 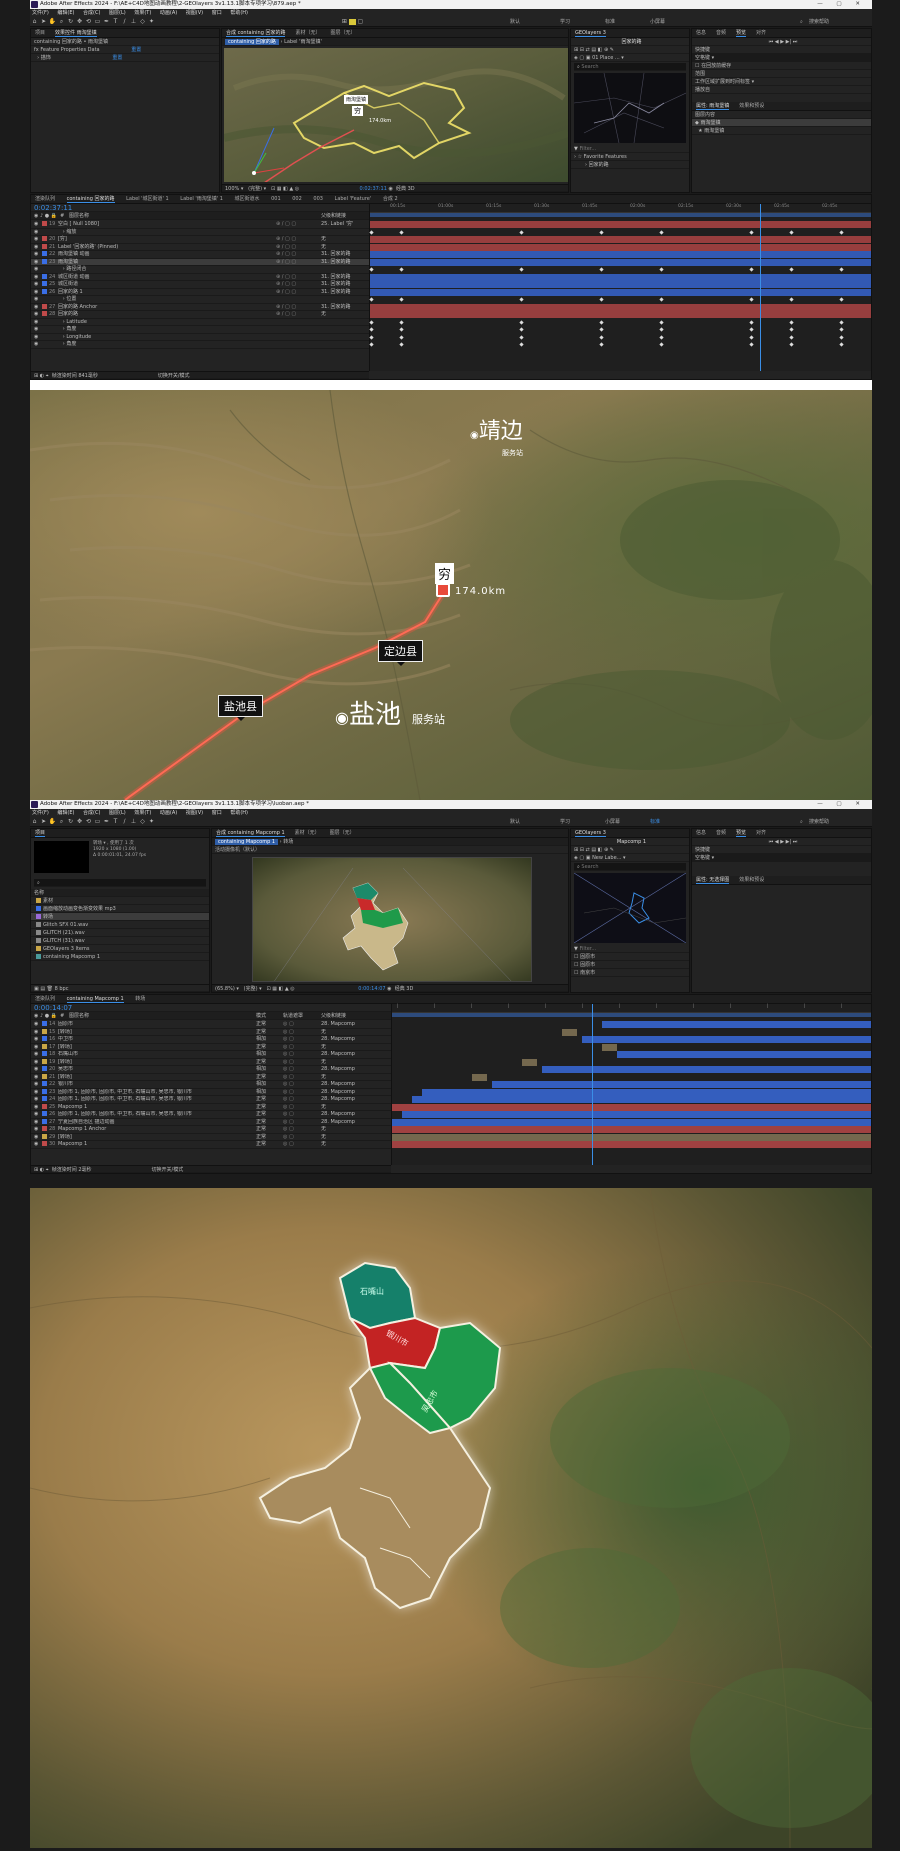 What do you see at coordinates (721, 33) in the screenshot?
I see `audio-tab: 音频` at bounding box center [721, 33].